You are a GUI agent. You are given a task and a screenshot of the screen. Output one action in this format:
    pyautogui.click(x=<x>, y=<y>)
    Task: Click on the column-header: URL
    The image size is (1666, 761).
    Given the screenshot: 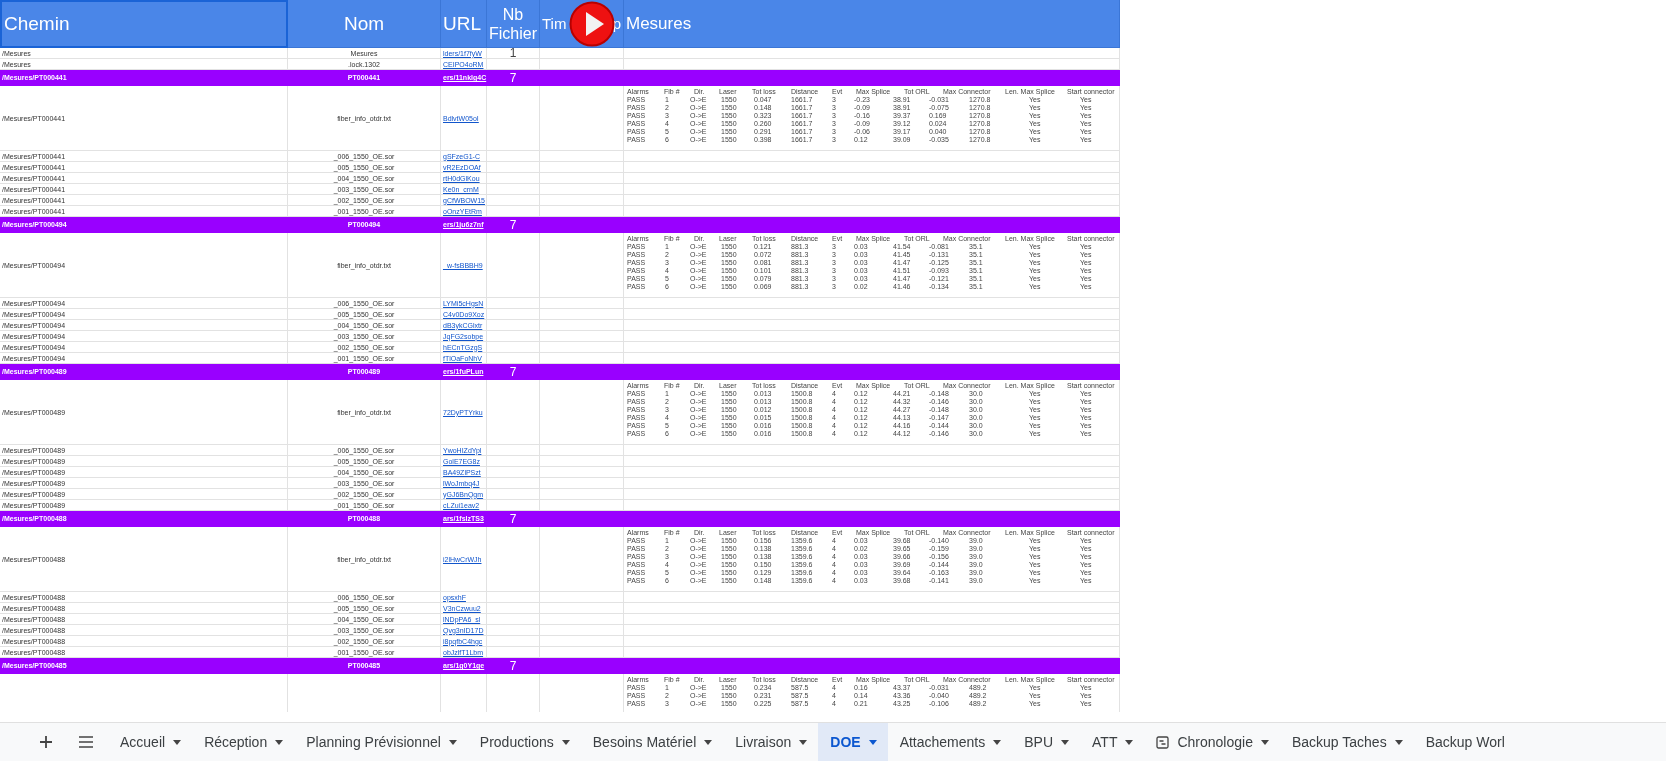 What is the action you would take?
    pyautogui.click(x=462, y=23)
    